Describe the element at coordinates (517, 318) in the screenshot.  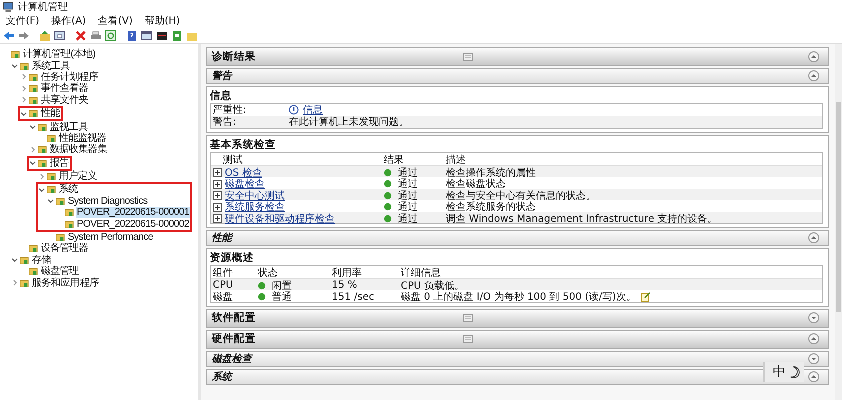
I see `section-header: 软件配置` at that location.